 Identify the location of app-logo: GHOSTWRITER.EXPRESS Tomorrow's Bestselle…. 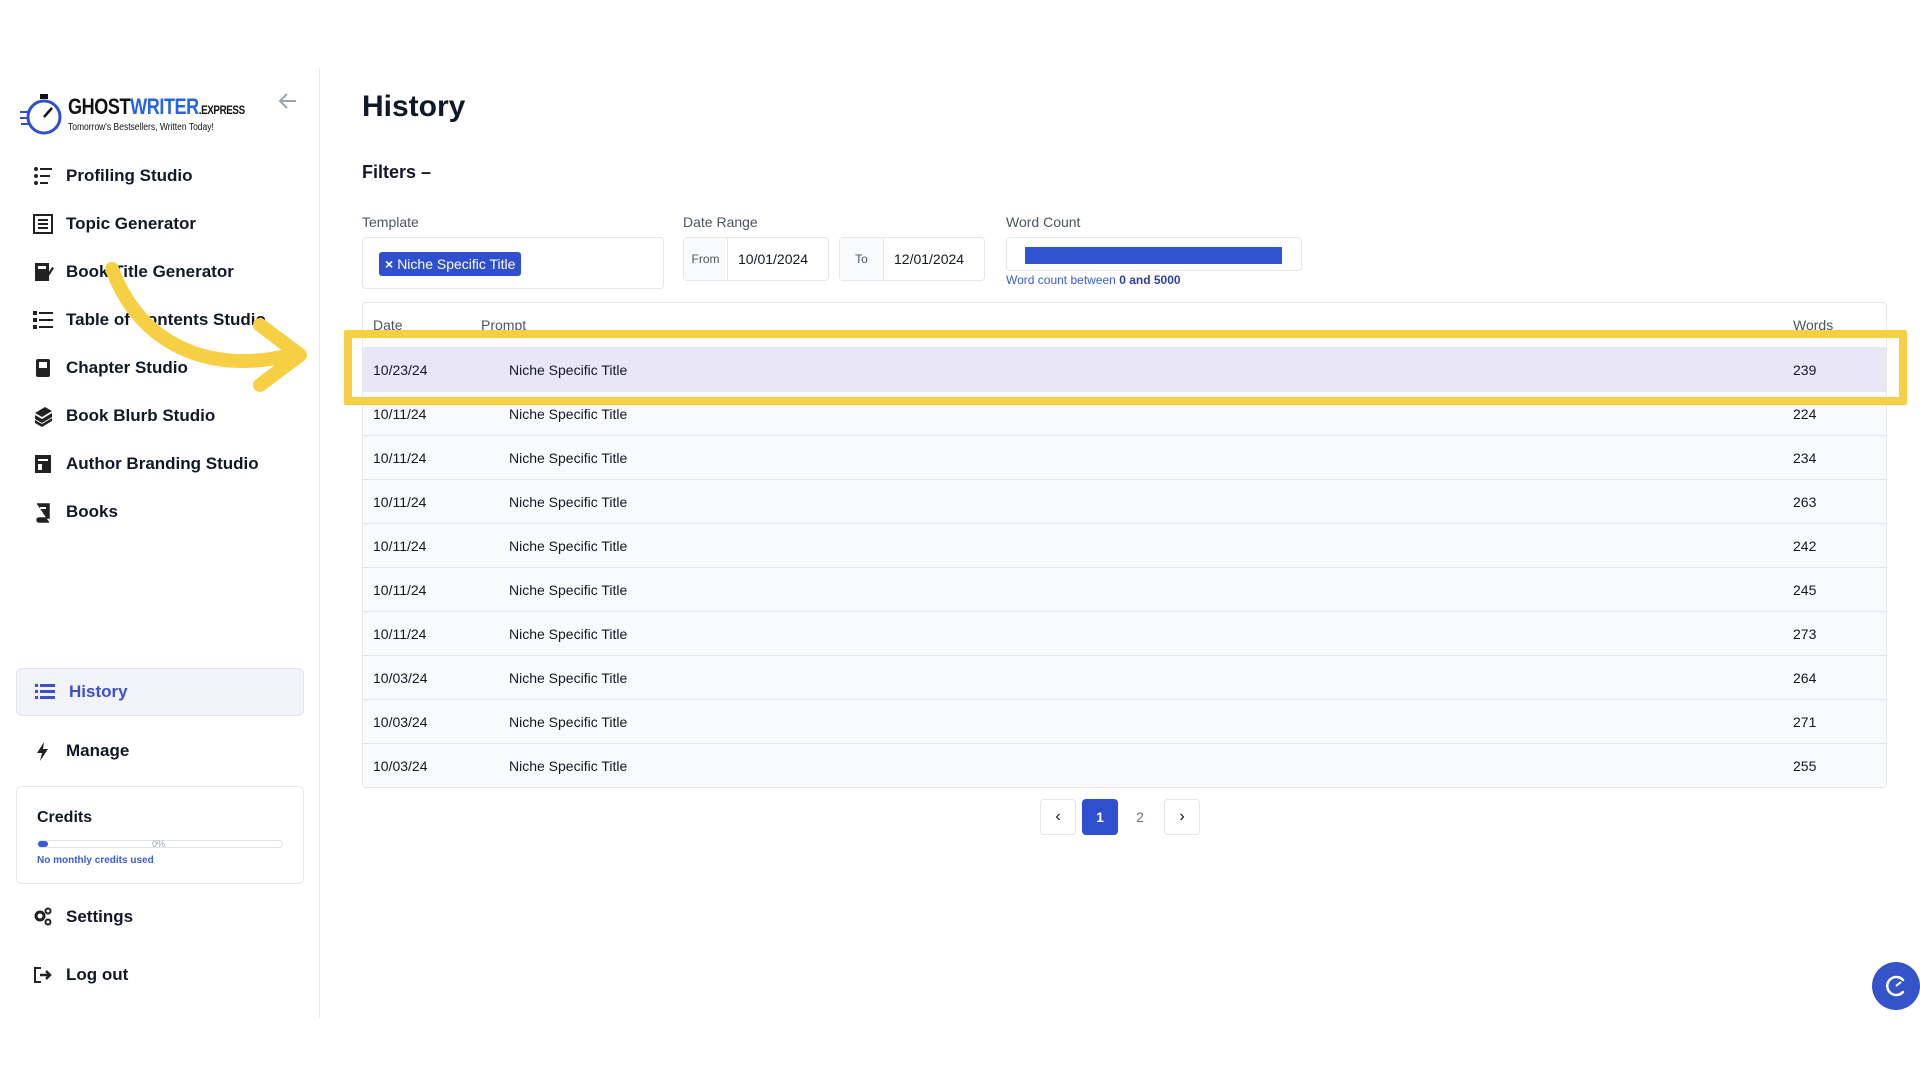
(135, 116).